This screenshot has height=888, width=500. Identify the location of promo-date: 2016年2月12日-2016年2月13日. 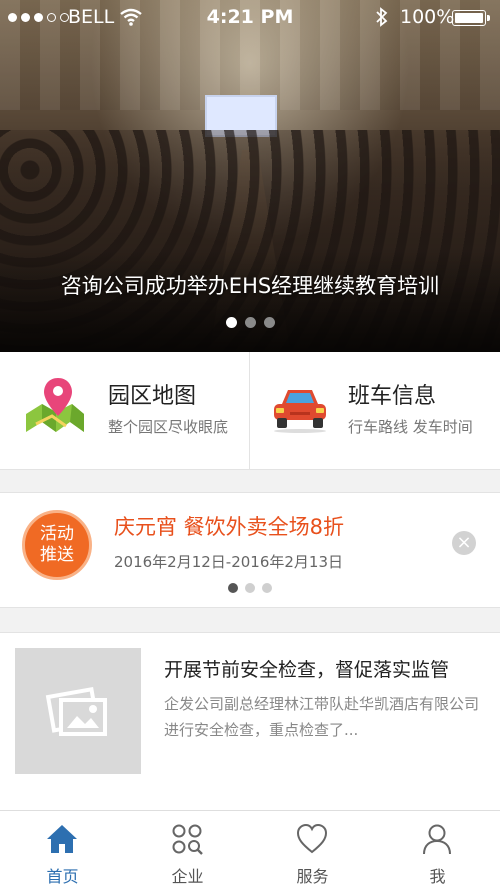
(229, 562).